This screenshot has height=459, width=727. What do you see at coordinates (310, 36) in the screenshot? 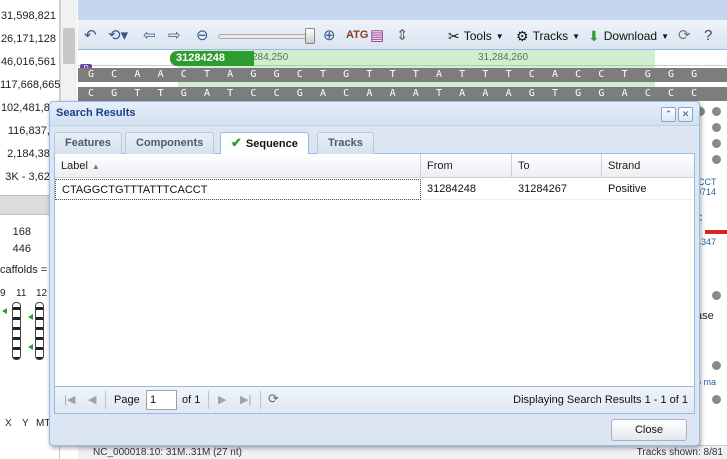
I see `zoom-slider-handle` at bounding box center [310, 36].